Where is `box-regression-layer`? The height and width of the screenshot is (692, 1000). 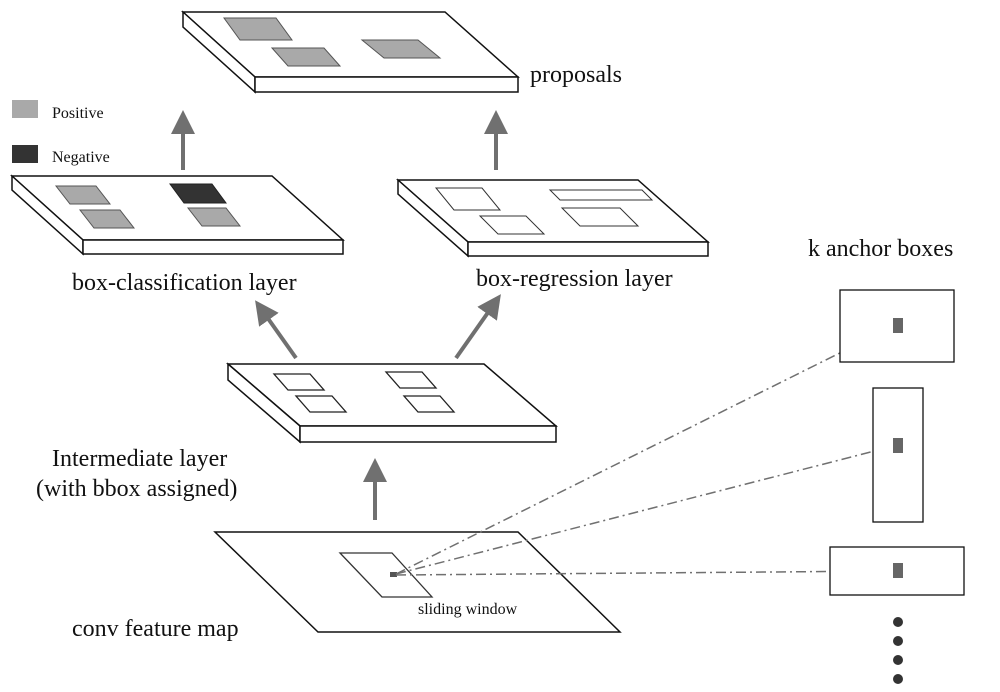 box-regression-layer is located at coordinates (553, 218).